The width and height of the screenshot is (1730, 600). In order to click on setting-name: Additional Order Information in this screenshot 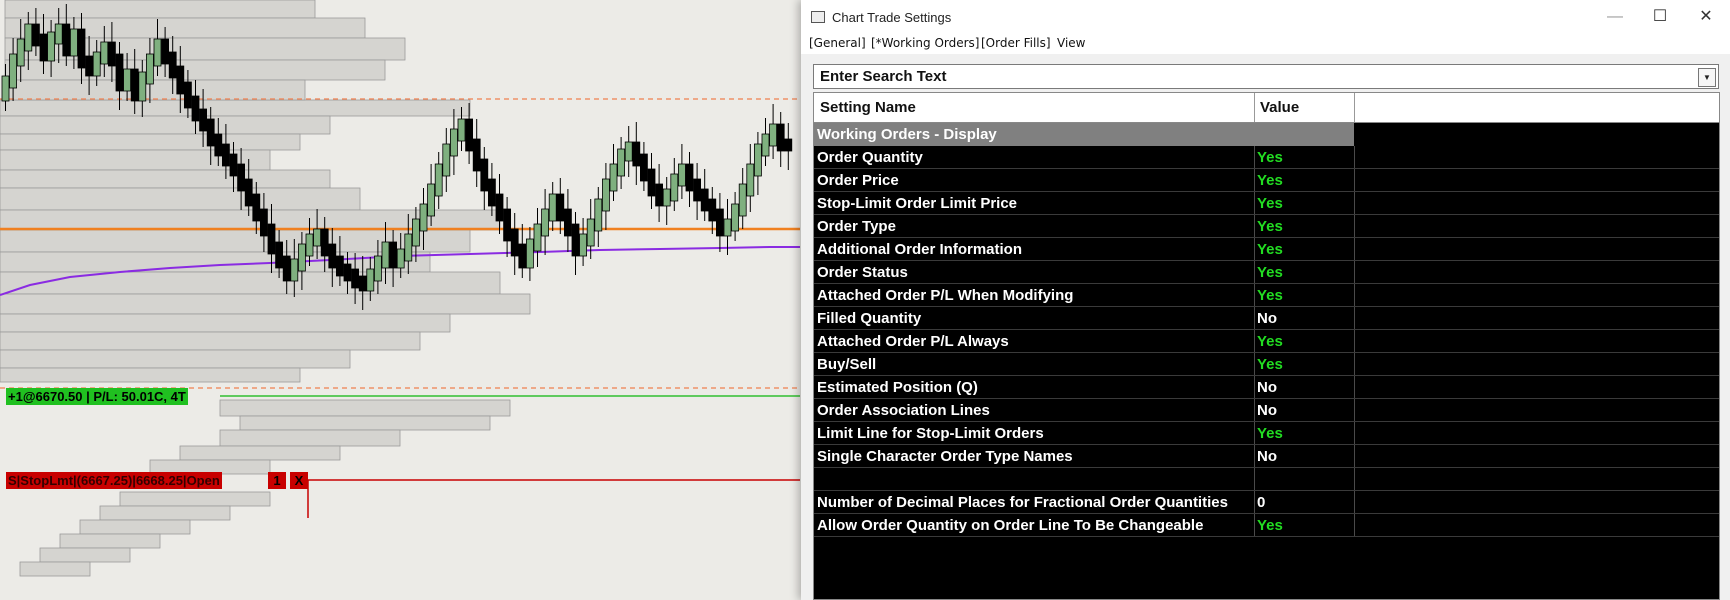, I will do `click(919, 249)`.